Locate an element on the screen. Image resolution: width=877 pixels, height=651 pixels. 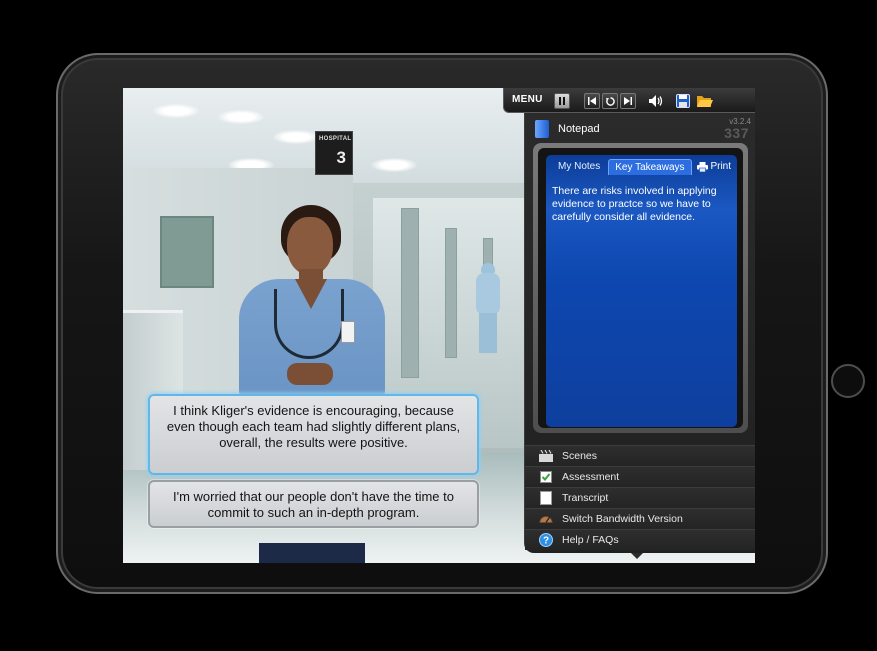
document-icon is located at coordinates (546, 498).